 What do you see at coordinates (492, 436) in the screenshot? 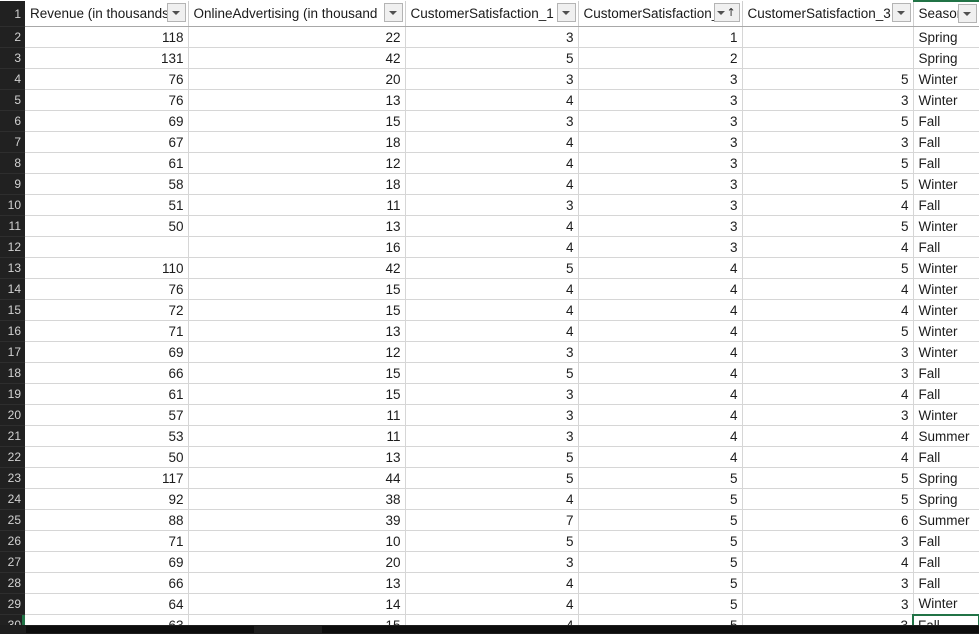
I see `cell-cs1-21: 3` at bounding box center [492, 436].